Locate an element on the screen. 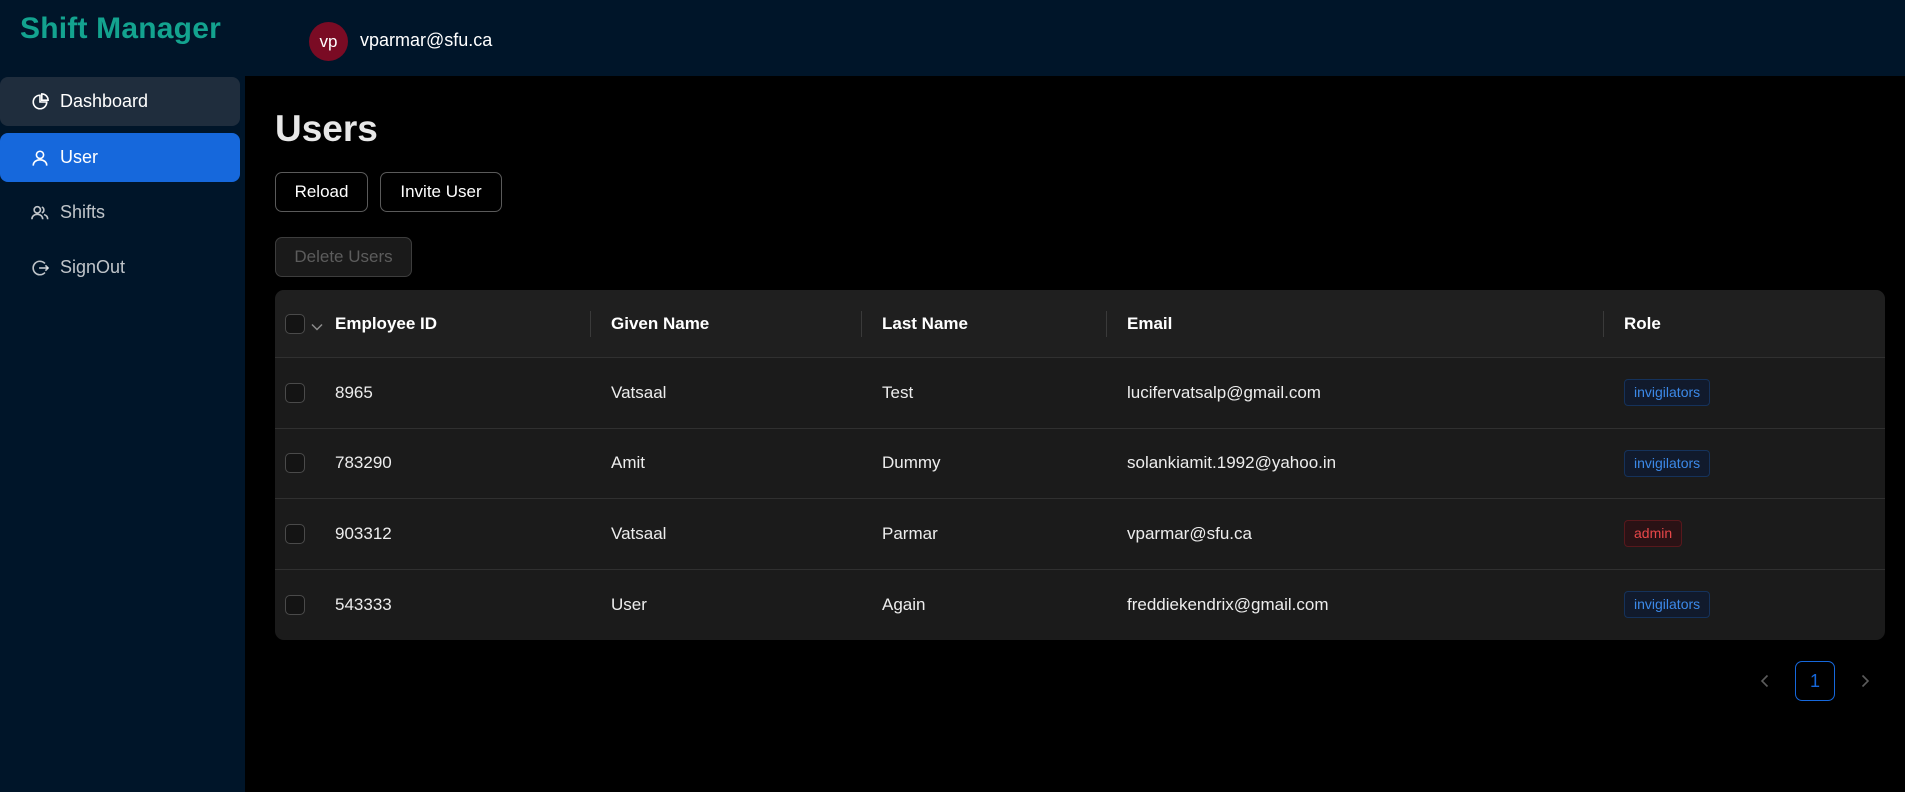 The image size is (1905, 792). sidebar: Dashboard User Shifts SignOut is located at coordinates (122, 434).